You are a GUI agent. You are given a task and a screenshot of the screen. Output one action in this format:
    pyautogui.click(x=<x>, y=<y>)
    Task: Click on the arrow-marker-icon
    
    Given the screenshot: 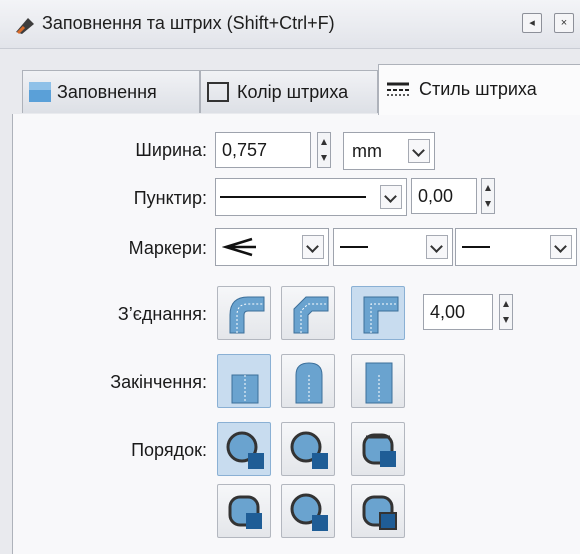 What is the action you would take?
    pyautogui.click(x=239, y=247)
    